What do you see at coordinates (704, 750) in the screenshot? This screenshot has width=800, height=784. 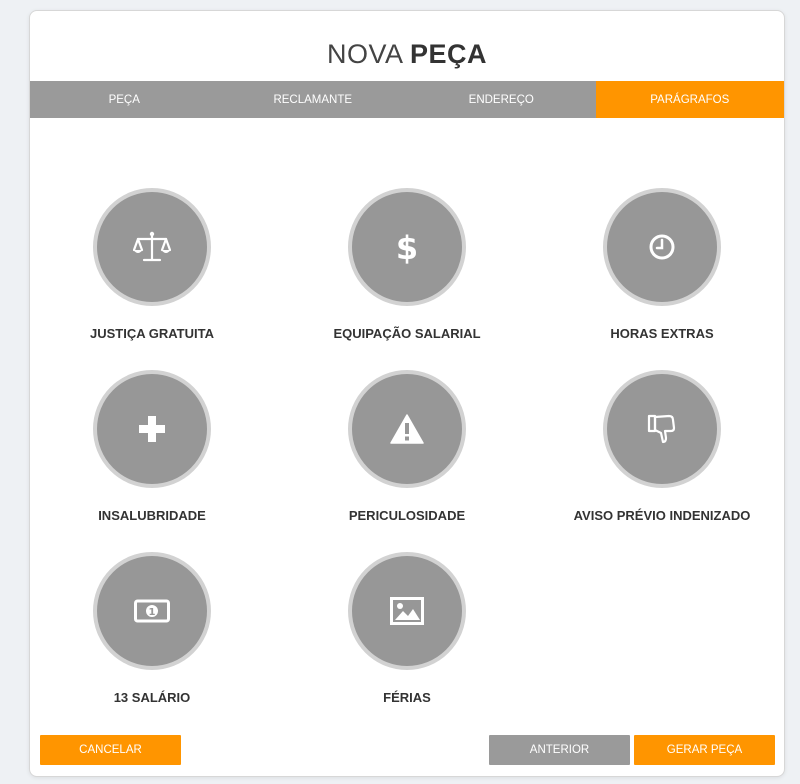 I see `generate-piece-button: GERAR PEÇA` at bounding box center [704, 750].